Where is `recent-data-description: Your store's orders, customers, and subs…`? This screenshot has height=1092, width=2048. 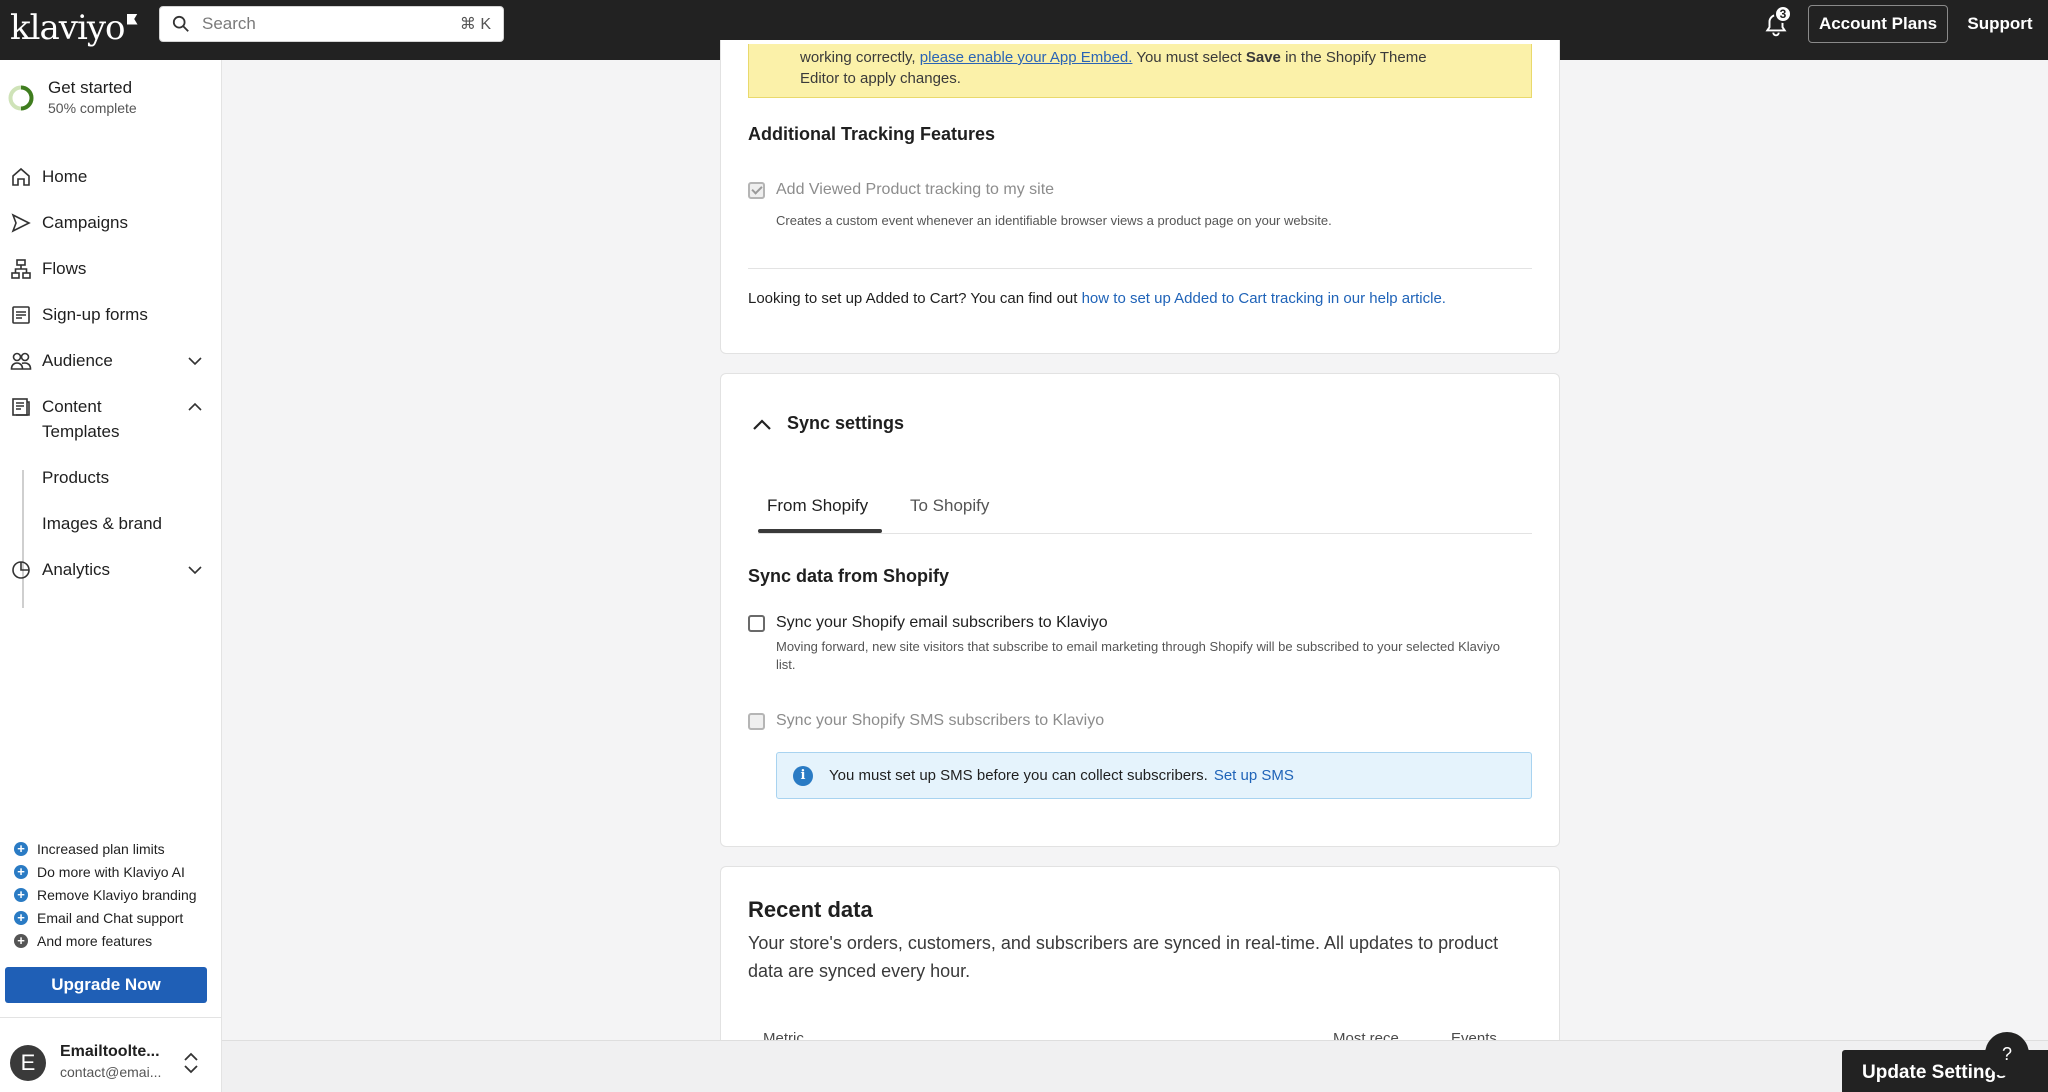 recent-data-description: Your store's orders, customers, and subs… is located at coordinates (1123, 957).